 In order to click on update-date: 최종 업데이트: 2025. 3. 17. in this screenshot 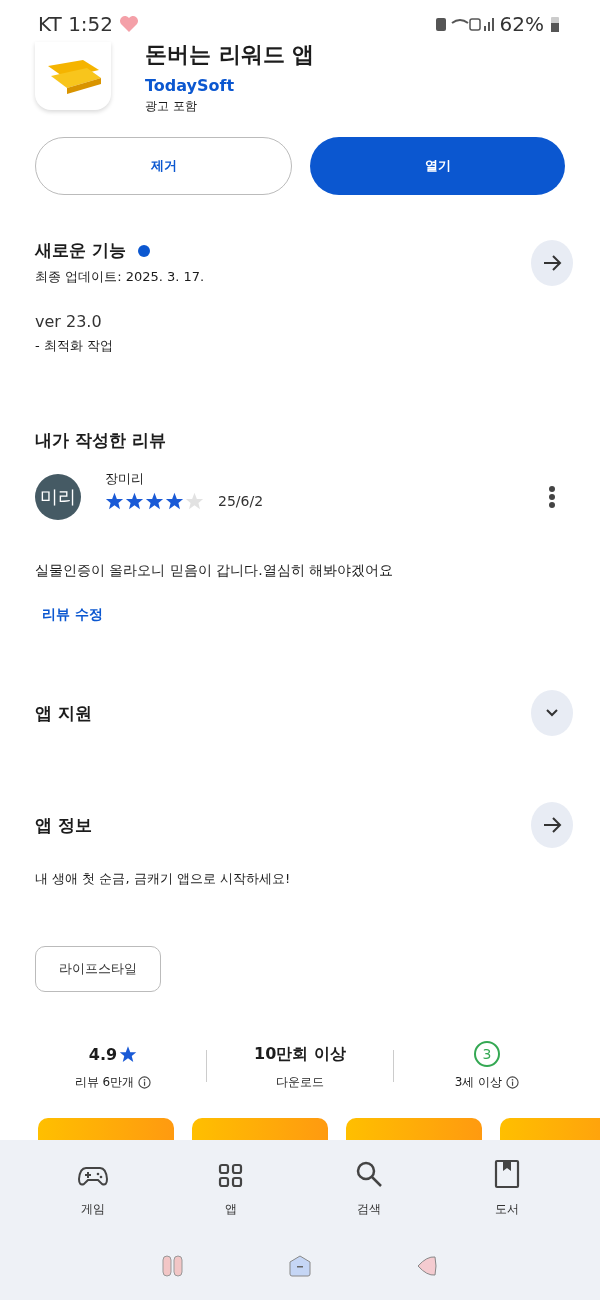, I will do `click(120, 277)`.